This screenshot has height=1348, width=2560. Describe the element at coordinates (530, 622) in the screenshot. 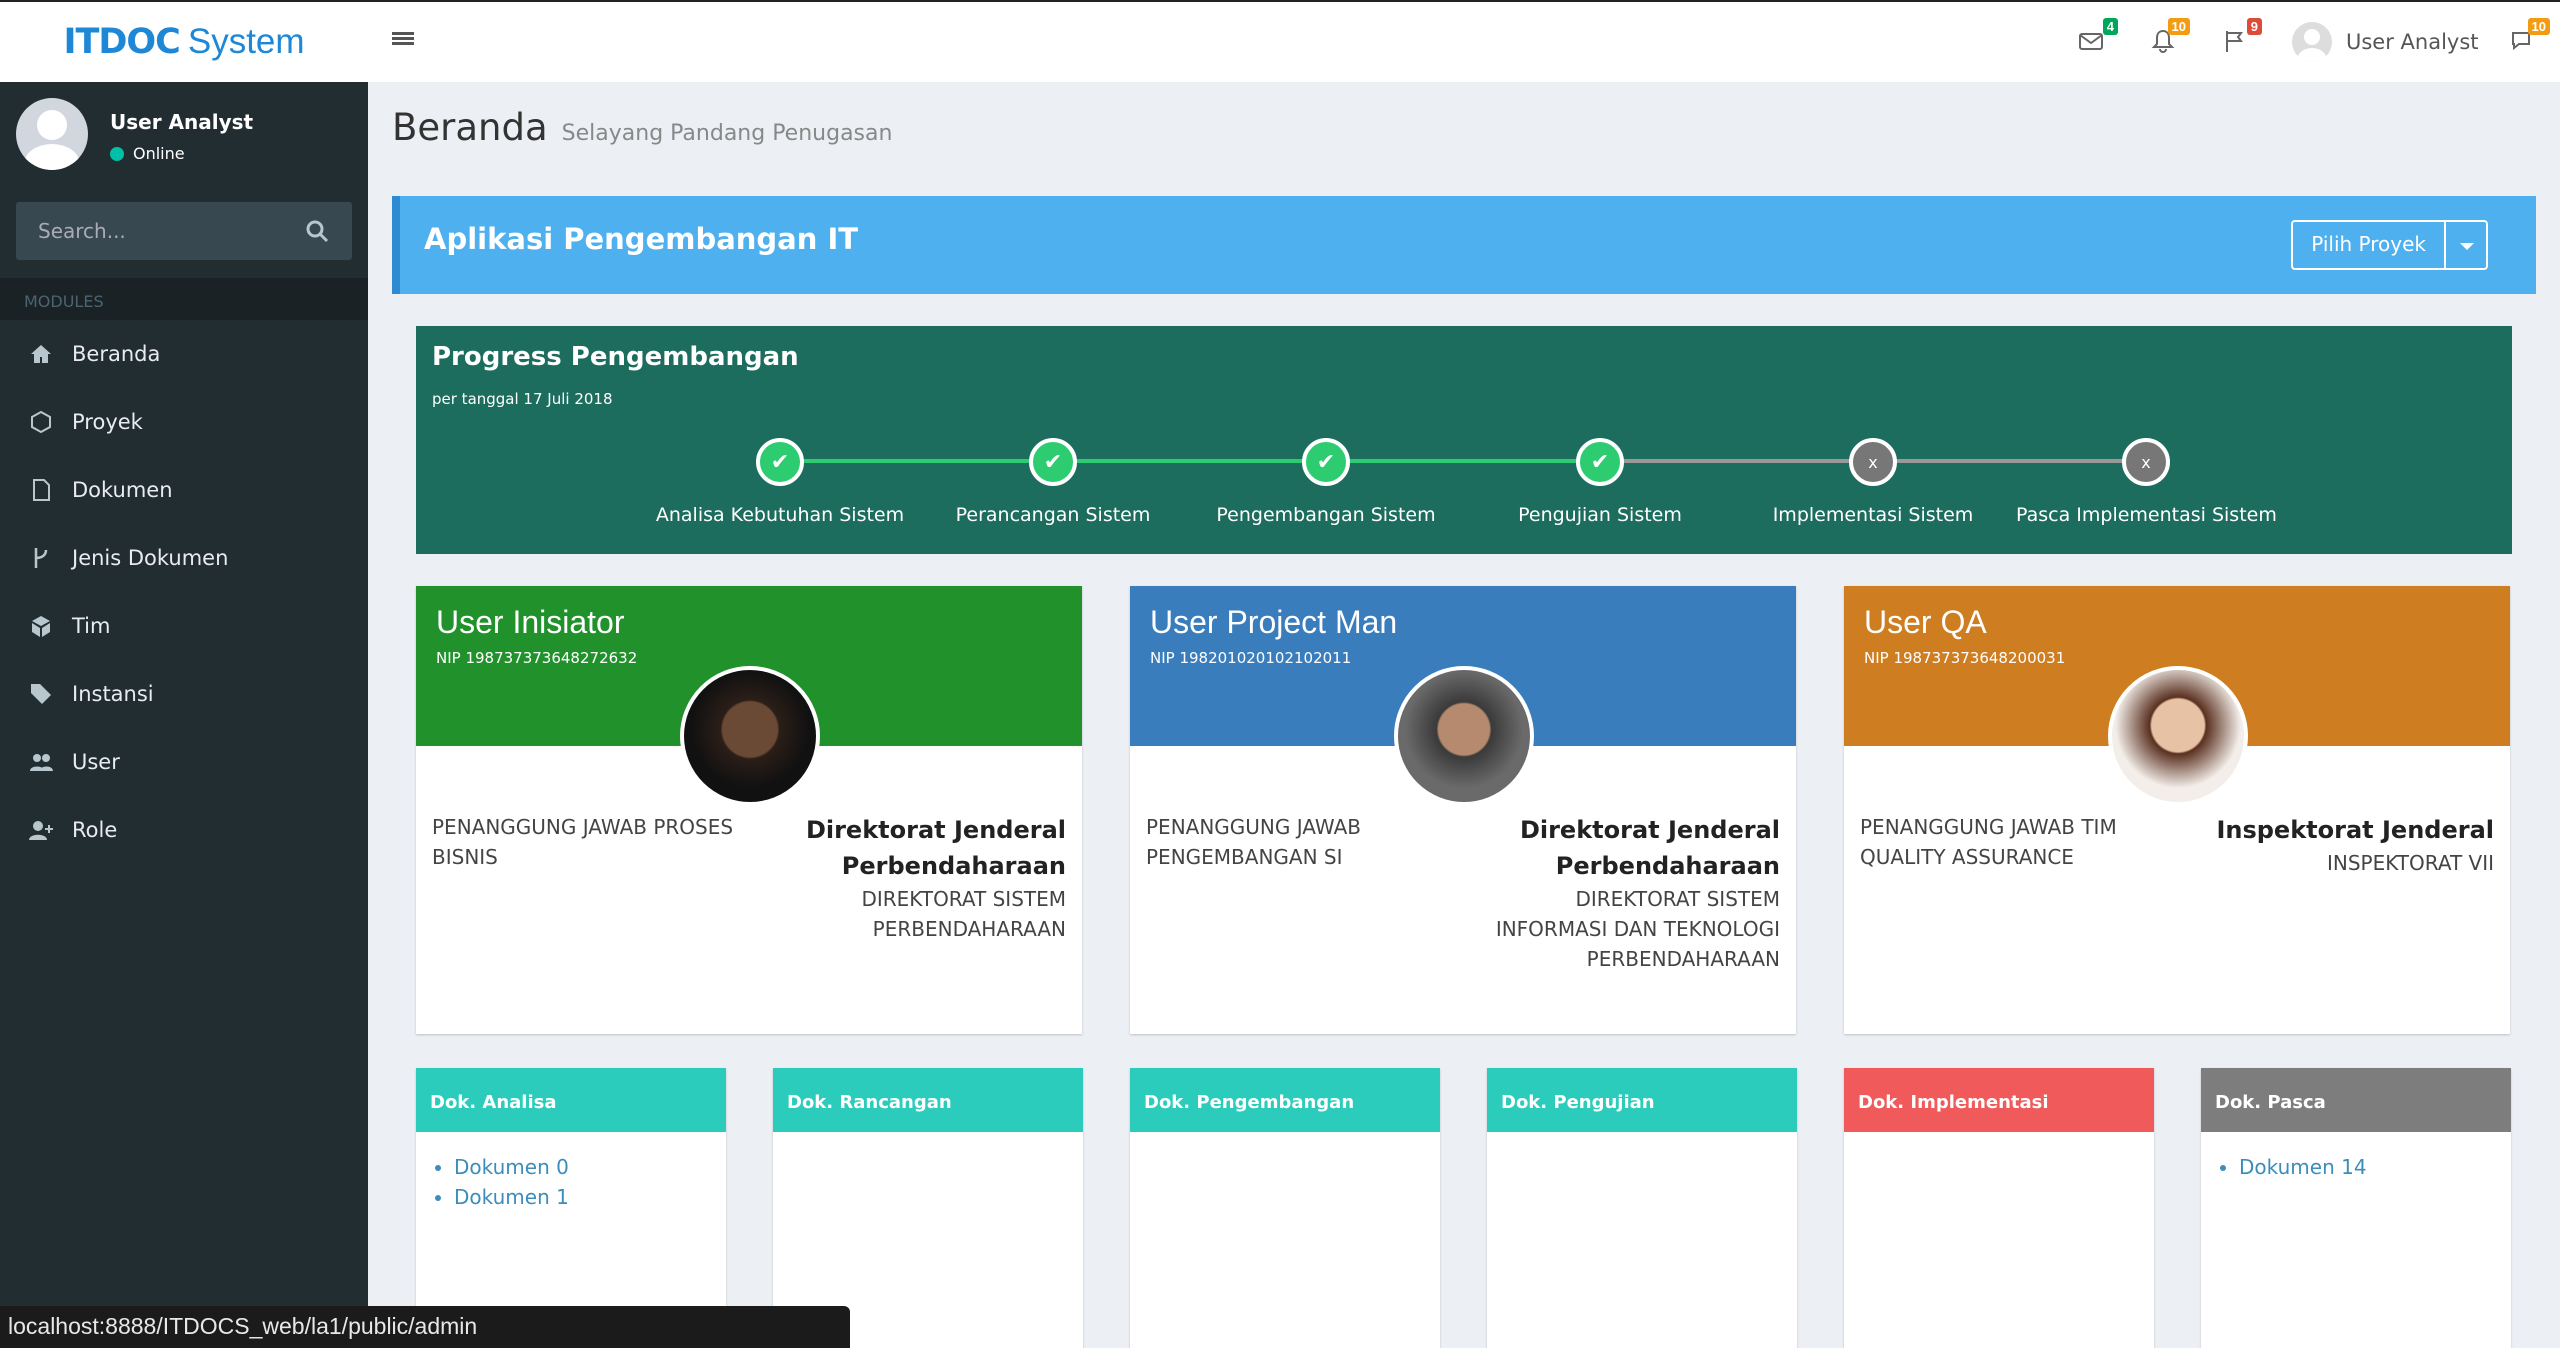

I see `user-card-title: User Inisiator` at that location.